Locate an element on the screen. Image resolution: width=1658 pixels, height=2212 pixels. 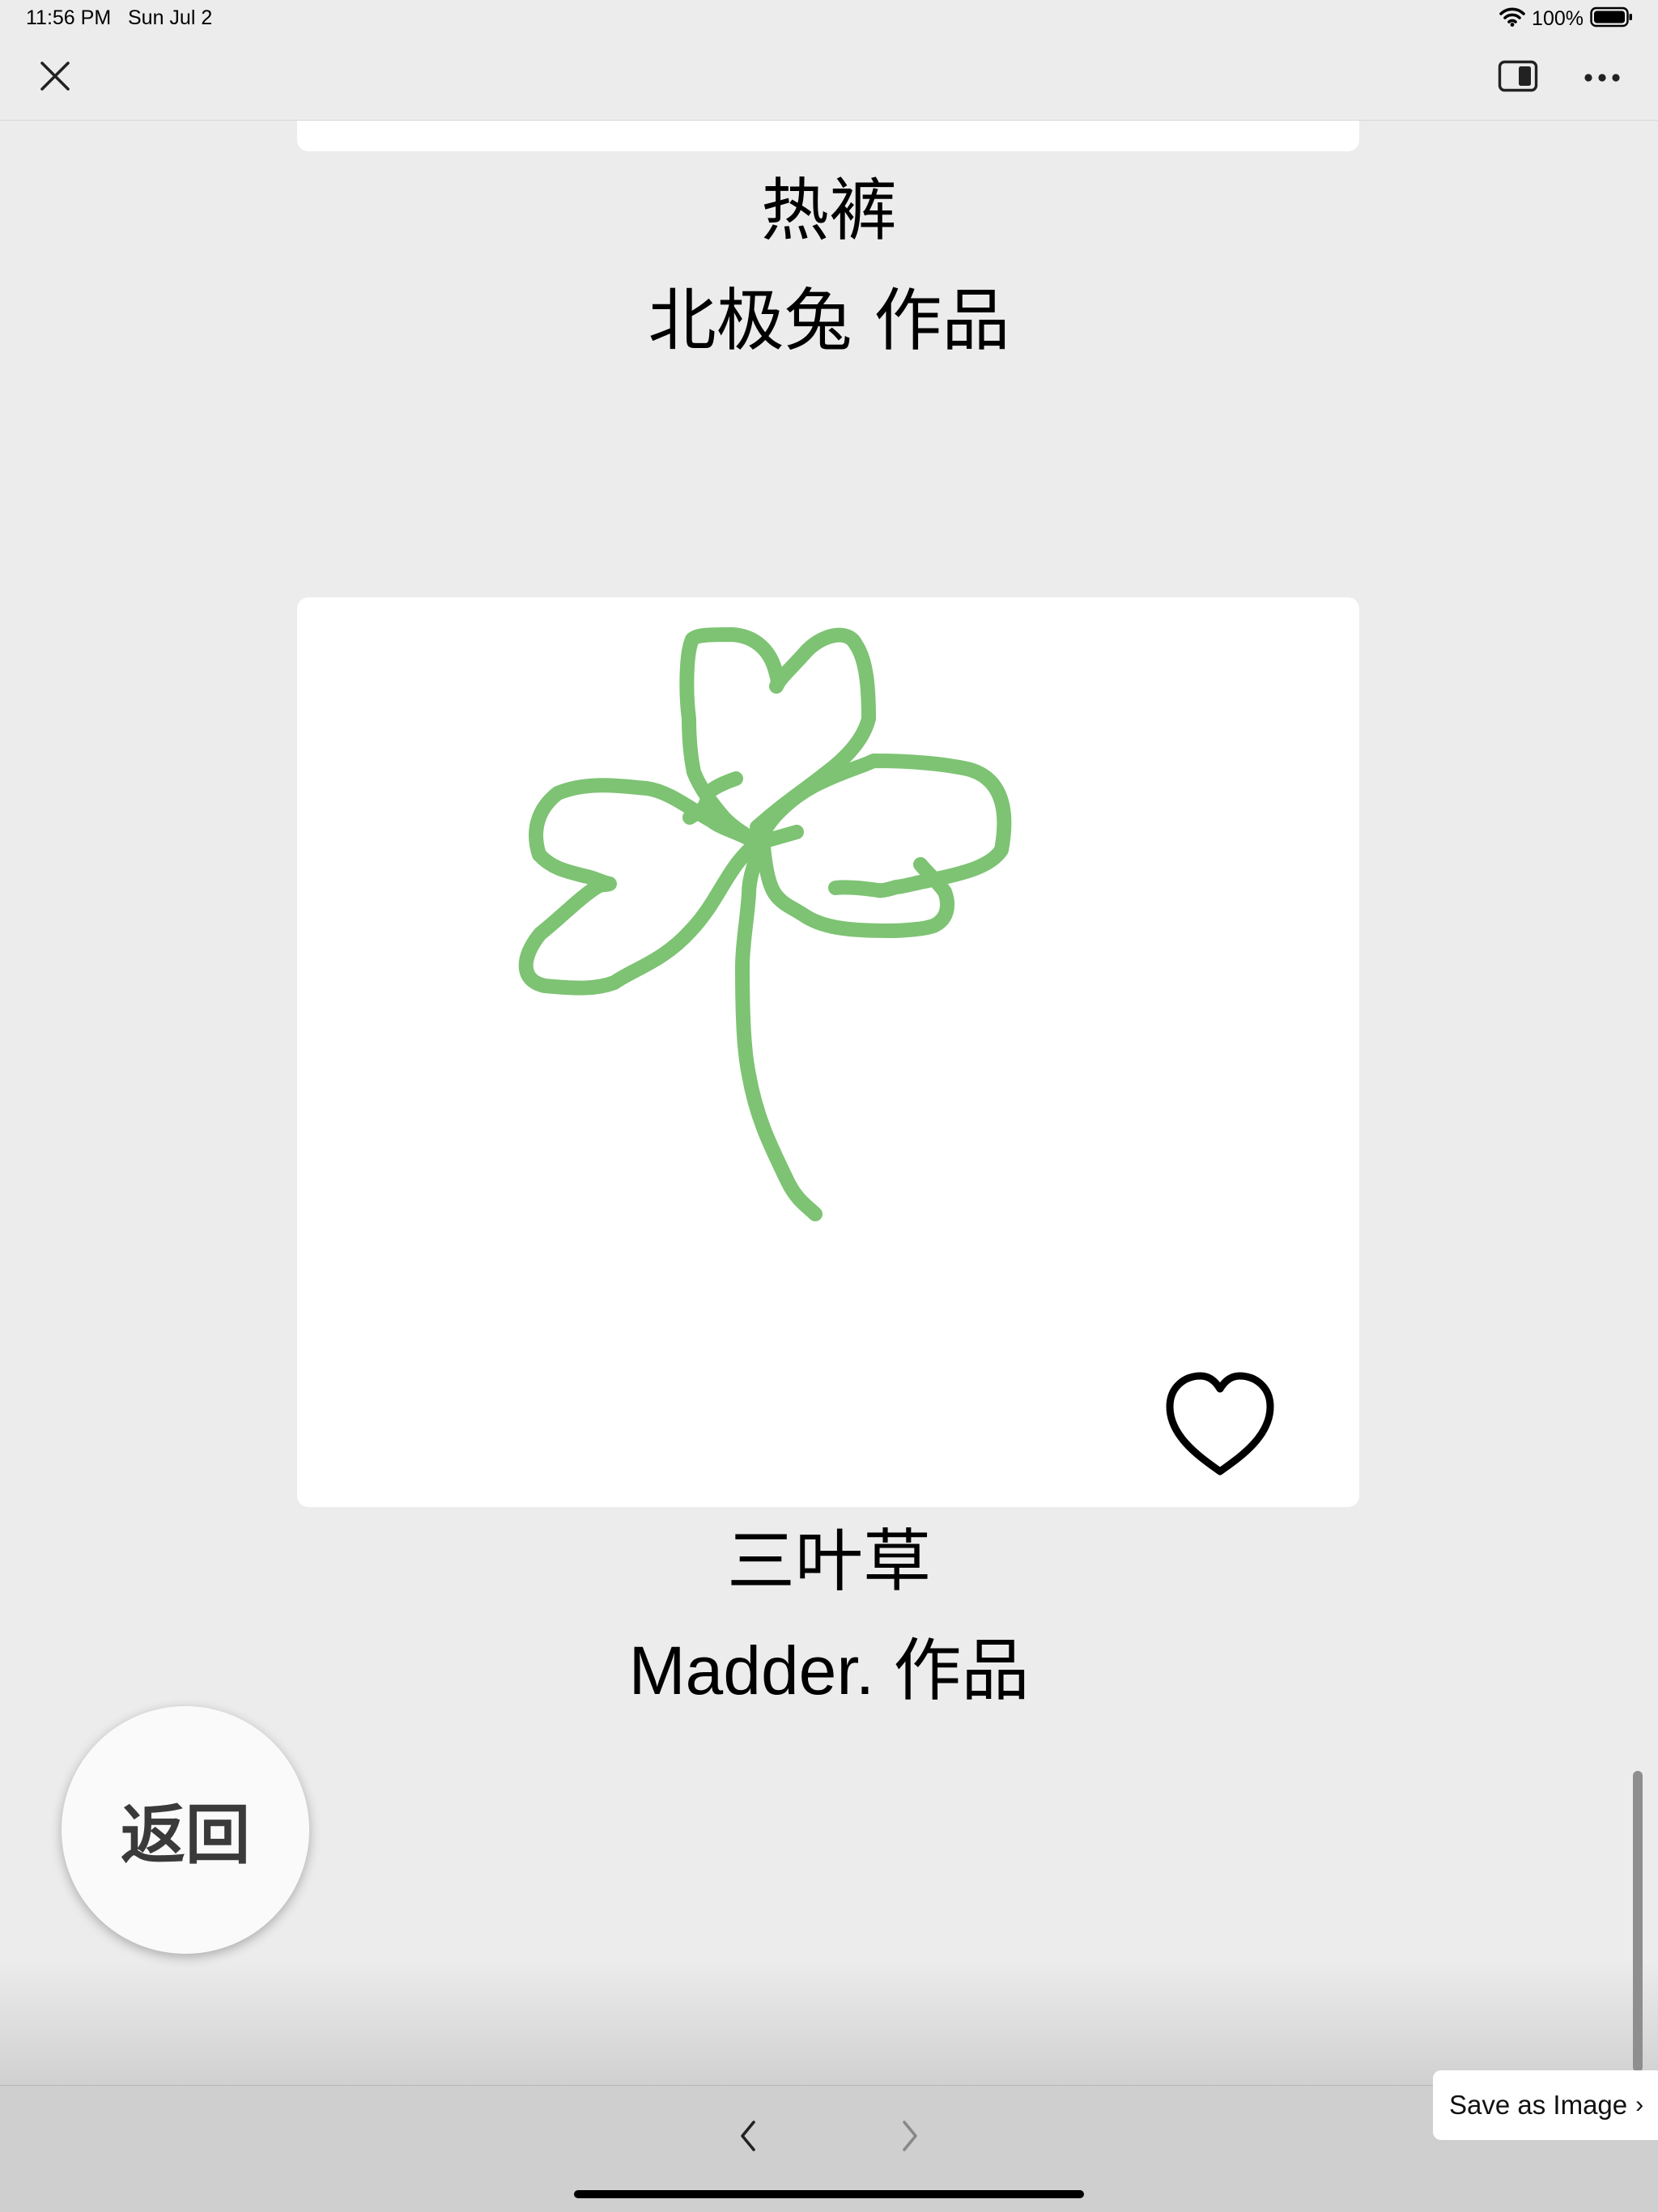
artwork-title: 热裤 is located at coordinates (828, 210).